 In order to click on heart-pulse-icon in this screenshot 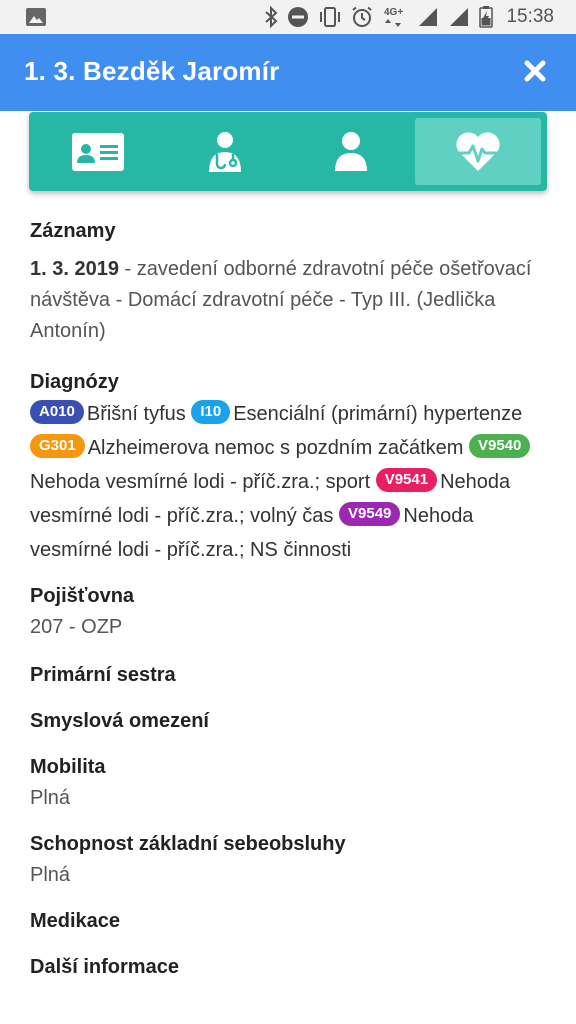, I will do `click(478, 151)`.